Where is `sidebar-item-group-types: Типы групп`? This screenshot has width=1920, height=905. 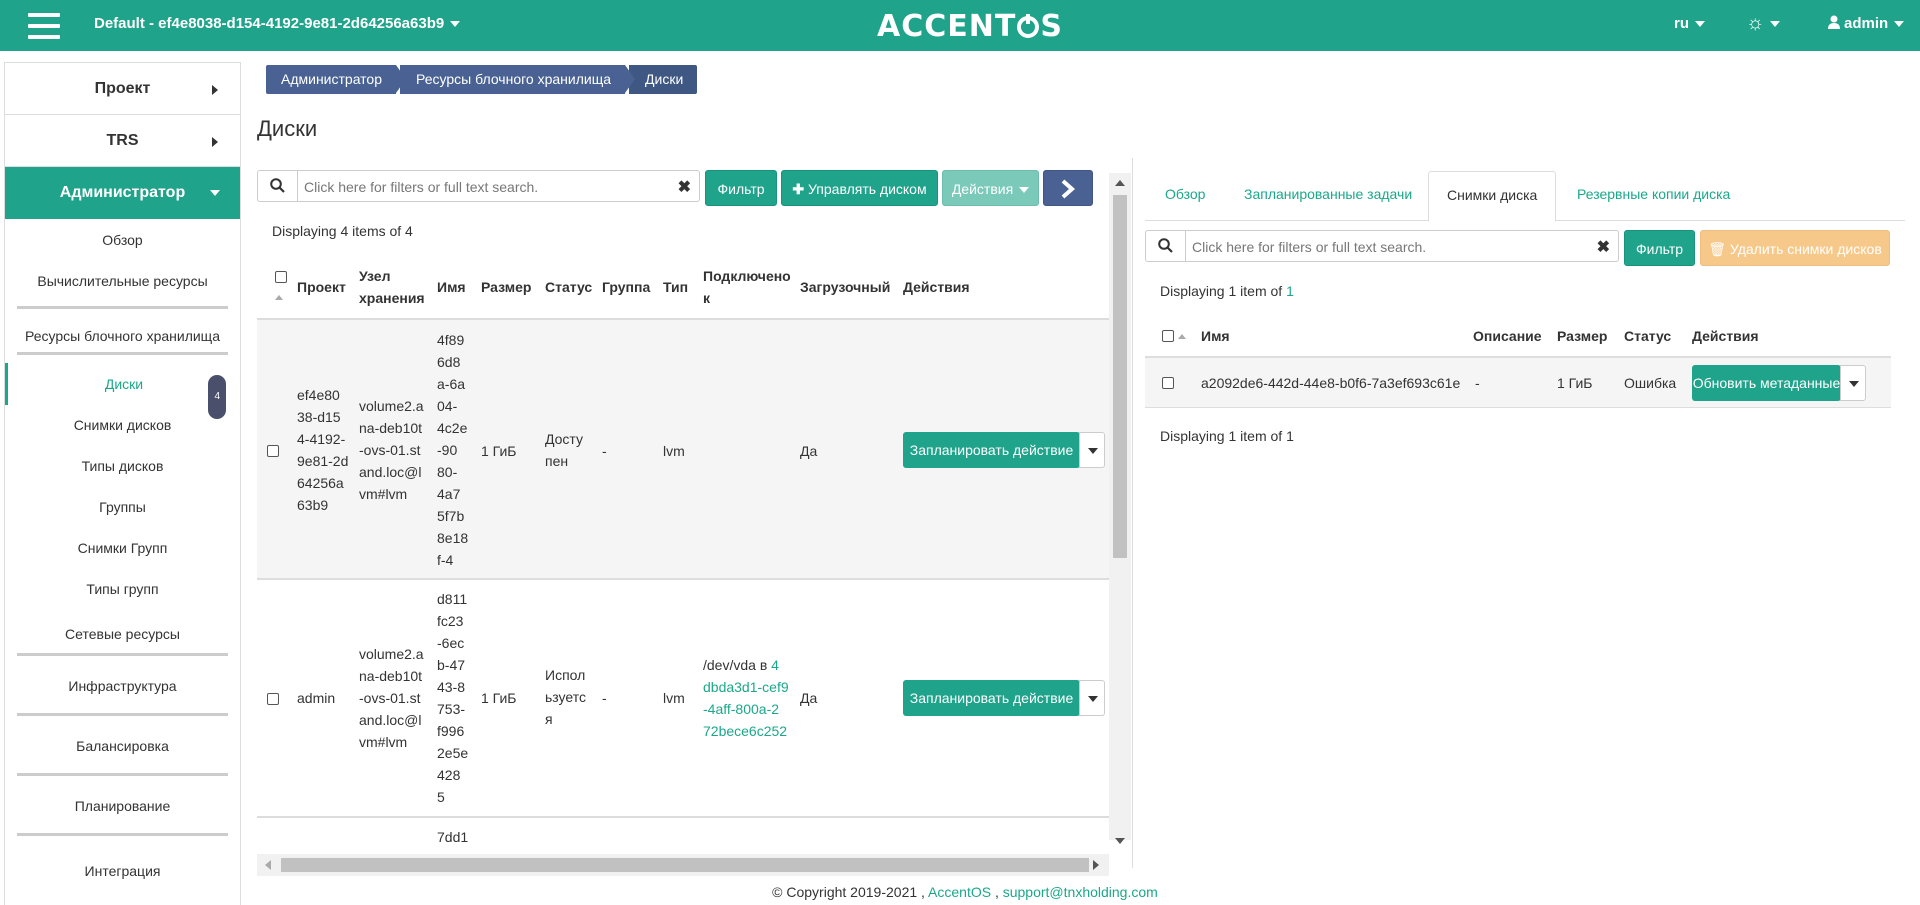 sidebar-item-group-types: Типы групп is located at coordinates (122, 589).